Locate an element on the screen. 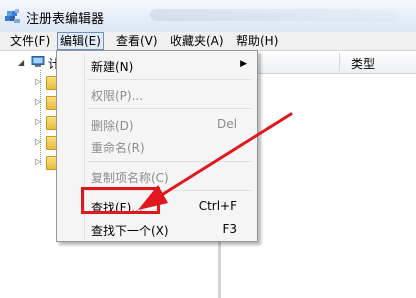 This screenshot has width=416, height=298. menu-item-shortcut: F3 is located at coordinates (229, 229).